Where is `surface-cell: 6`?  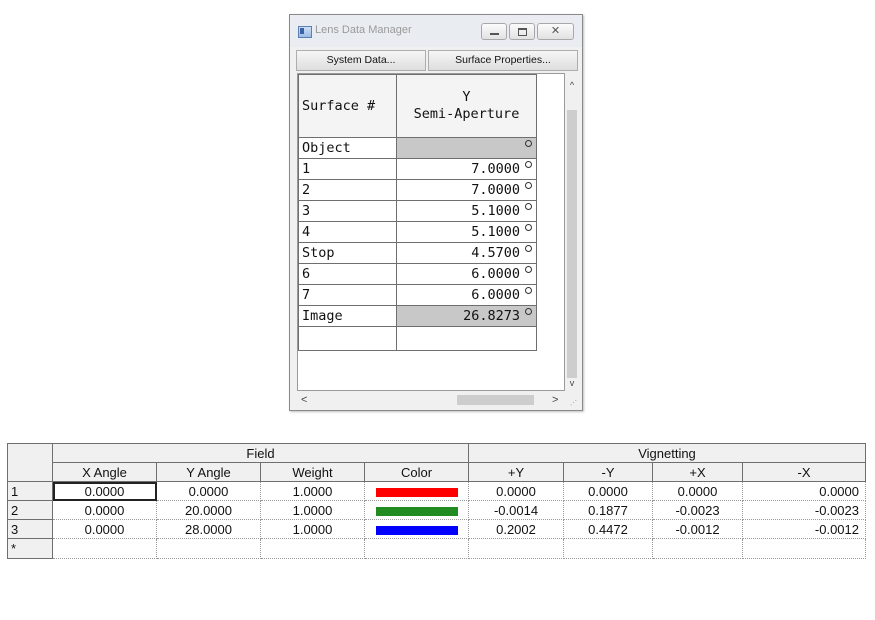 surface-cell: 6 is located at coordinates (347, 274).